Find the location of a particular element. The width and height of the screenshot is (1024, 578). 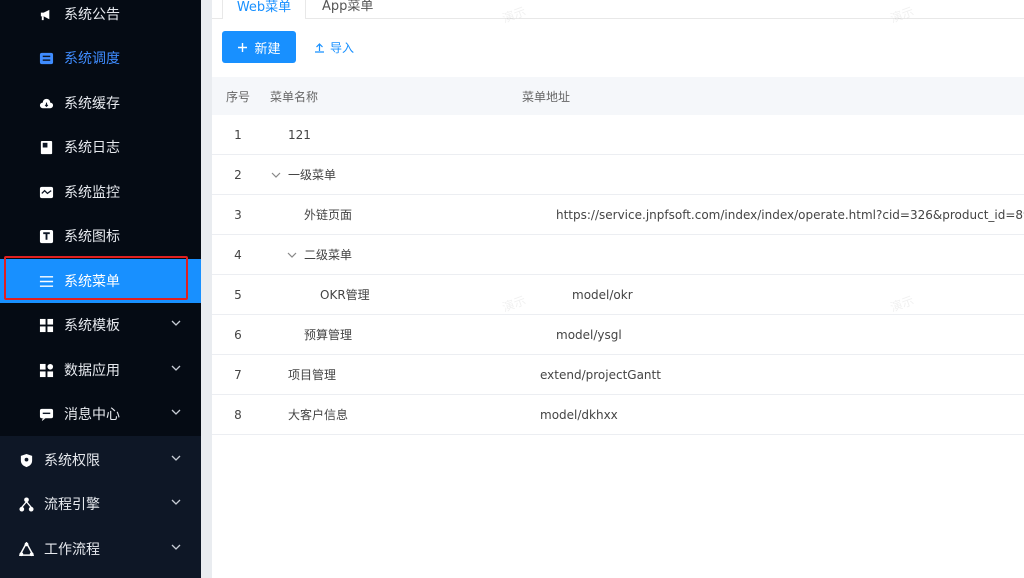

annotation-highlight-box is located at coordinates (96, 278).